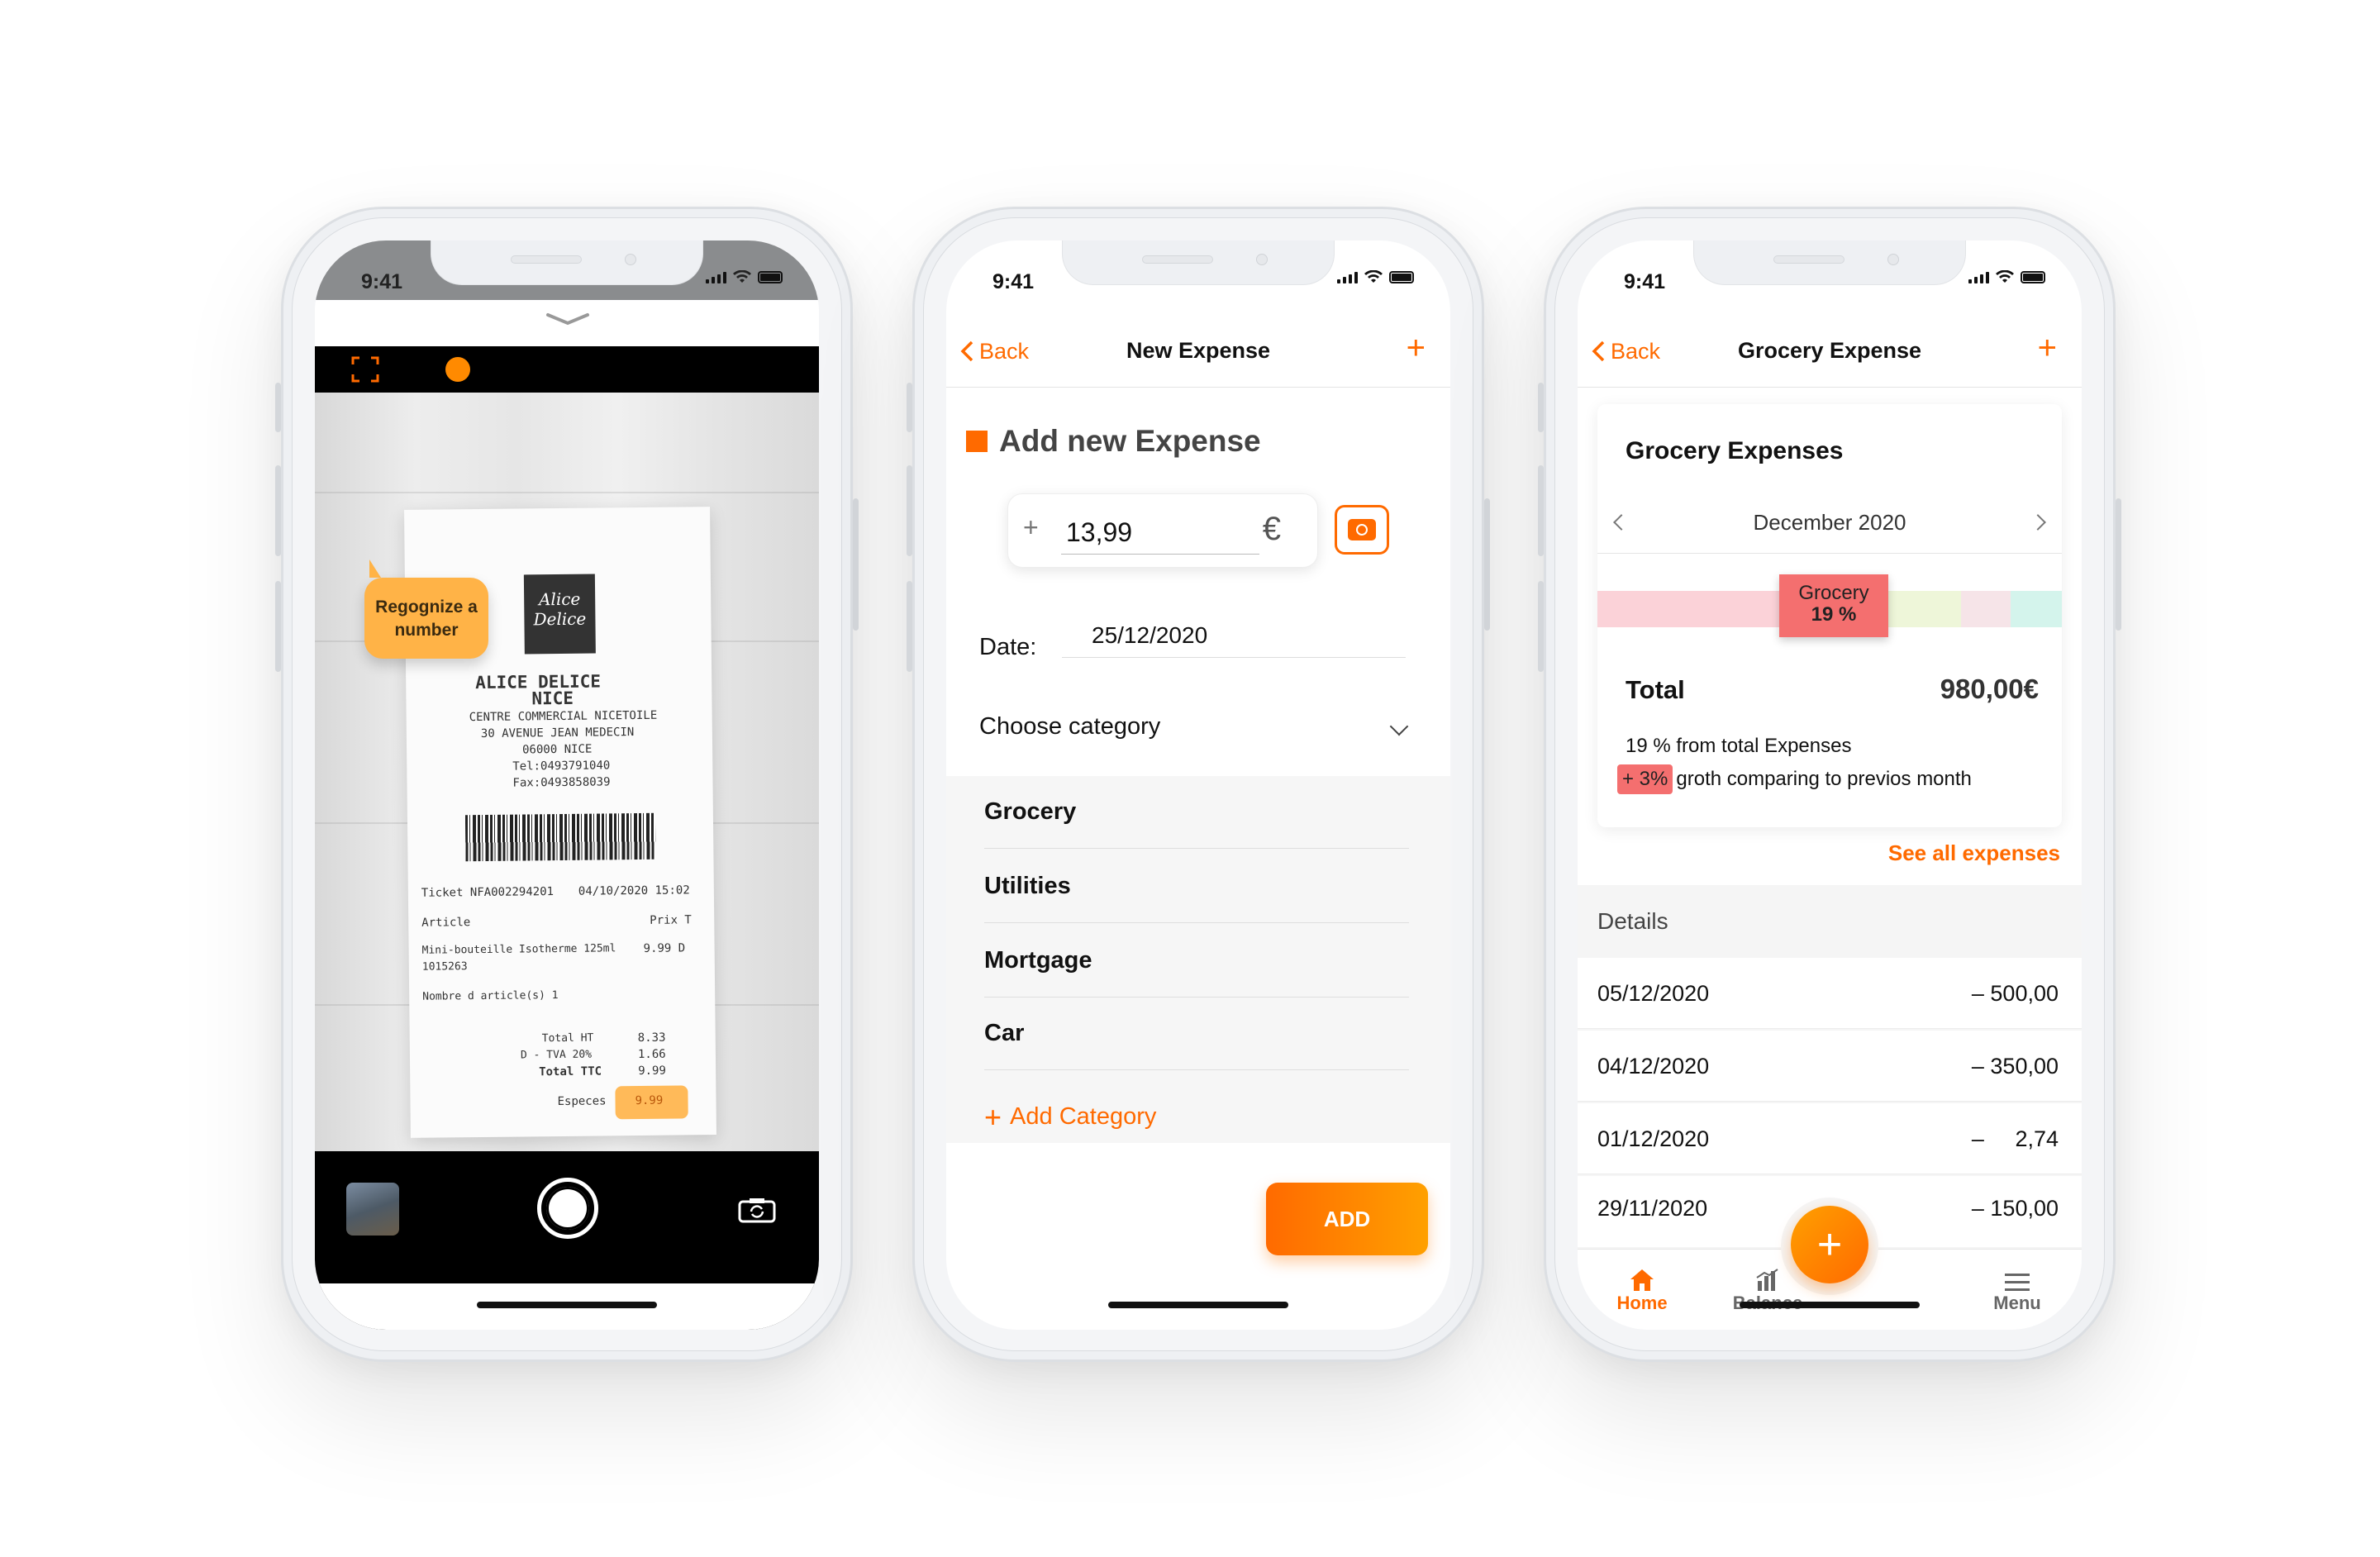 The image size is (2380, 1557). I want to click on add-category-button: + Add Category, so click(1070, 1116).